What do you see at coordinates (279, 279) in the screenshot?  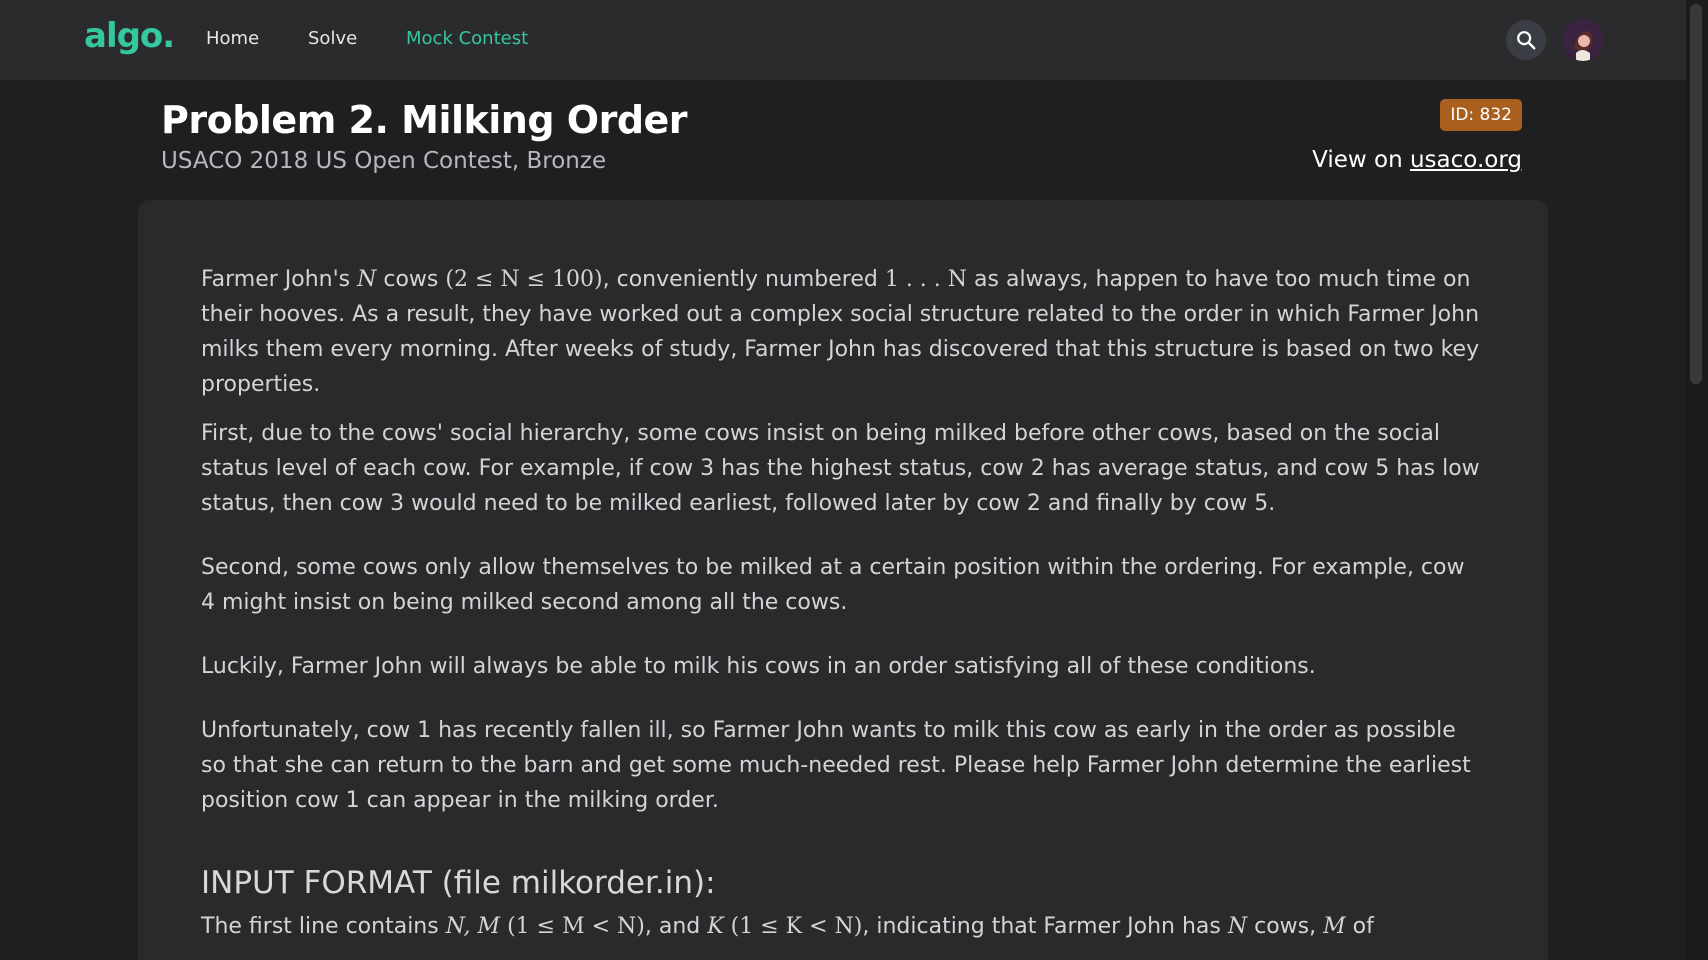 I see `text: Farmer John's` at bounding box center [279, 279].